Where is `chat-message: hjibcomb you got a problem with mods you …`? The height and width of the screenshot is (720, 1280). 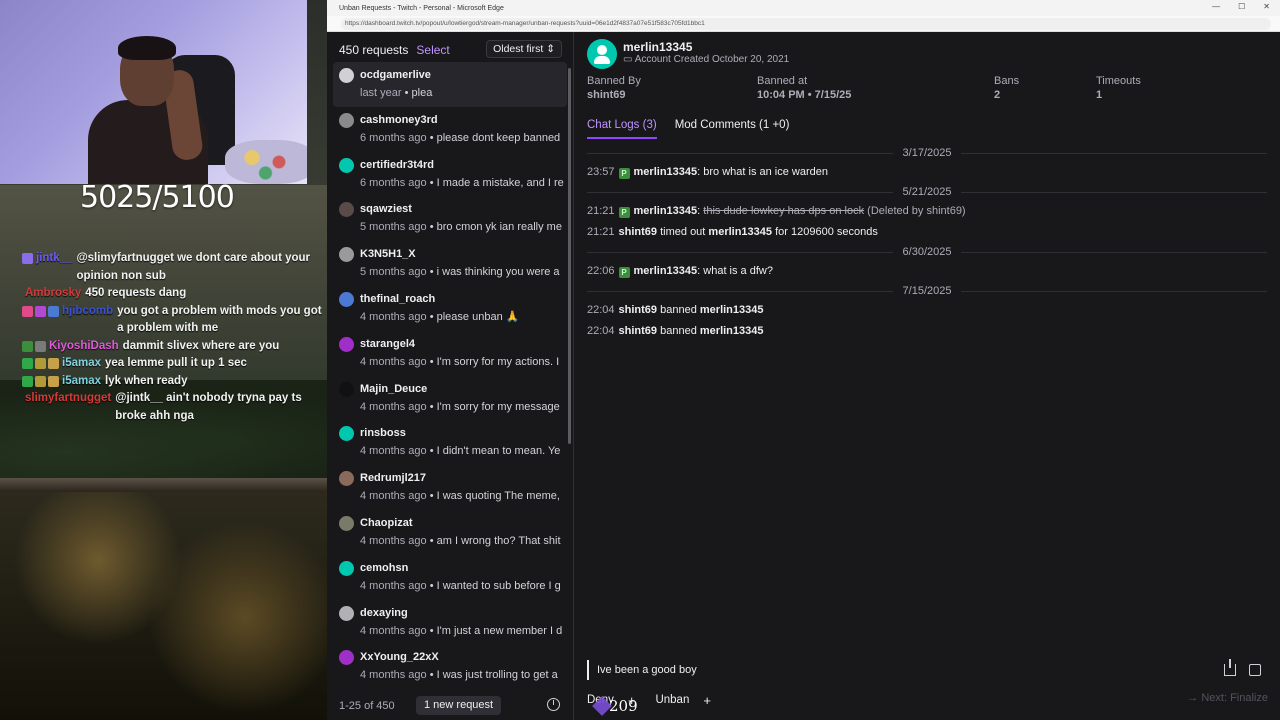
chat-message: hjibcomb you got a problem with mods you … is located at coordinates (174, 320).